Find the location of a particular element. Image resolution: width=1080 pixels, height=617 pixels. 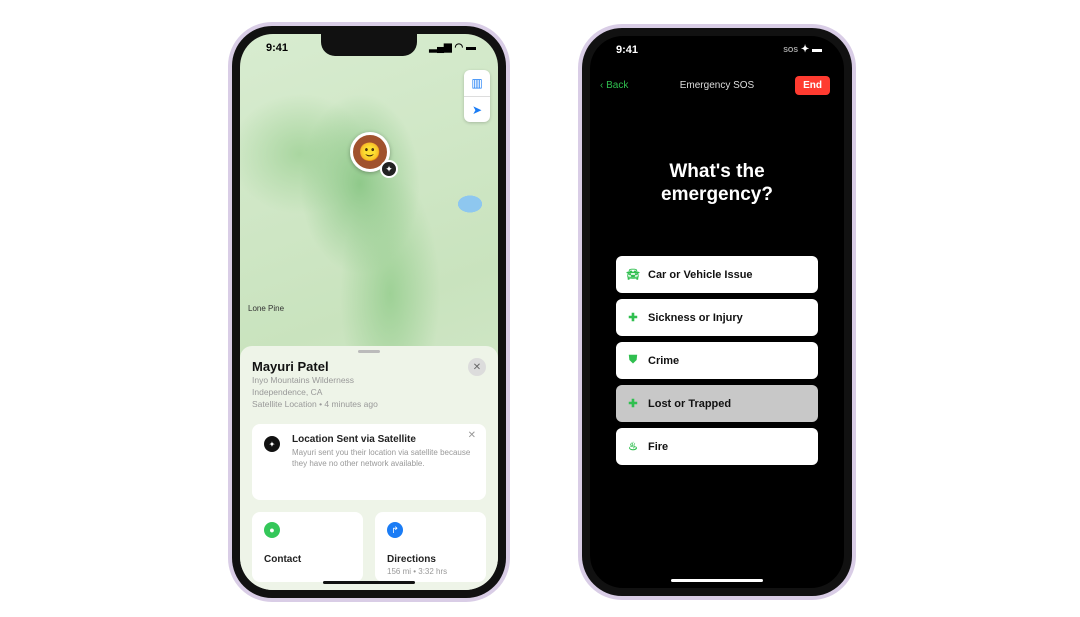

status-icons: ▂▄▆ ◠ ▬ is located at coordinates (452, 47).